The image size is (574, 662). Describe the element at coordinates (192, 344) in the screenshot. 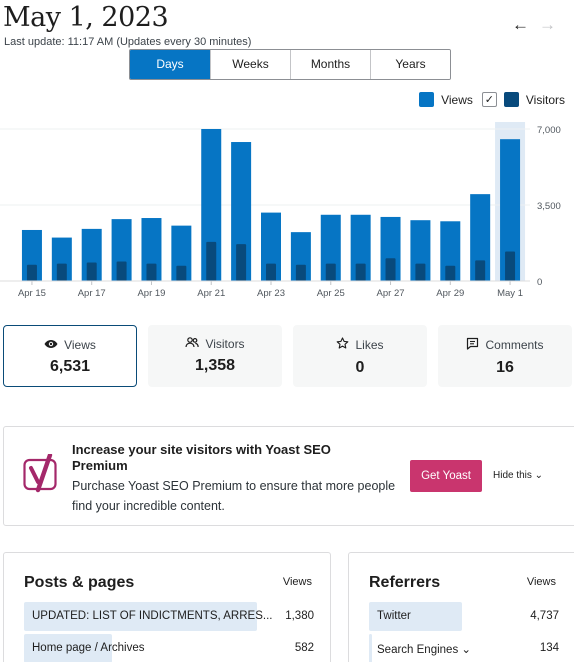

I see `people-icon` at that location.